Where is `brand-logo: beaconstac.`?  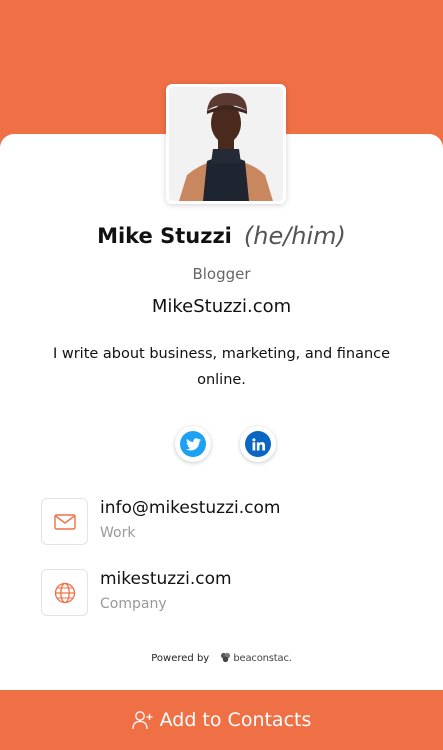 brand-logo: beaconstac. is located at coordinates (256, 658).